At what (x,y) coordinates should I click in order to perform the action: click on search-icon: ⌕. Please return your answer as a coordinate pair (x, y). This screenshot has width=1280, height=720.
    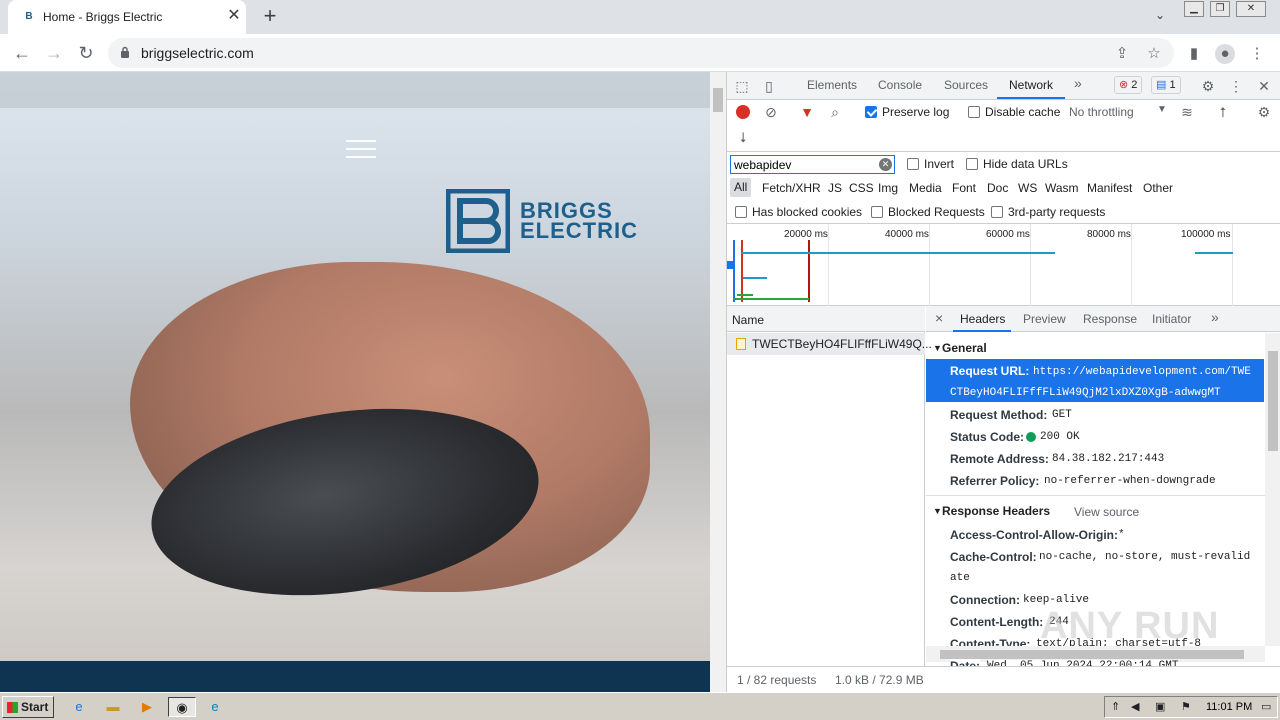
    Looking at the image, I should click on (835, 112).